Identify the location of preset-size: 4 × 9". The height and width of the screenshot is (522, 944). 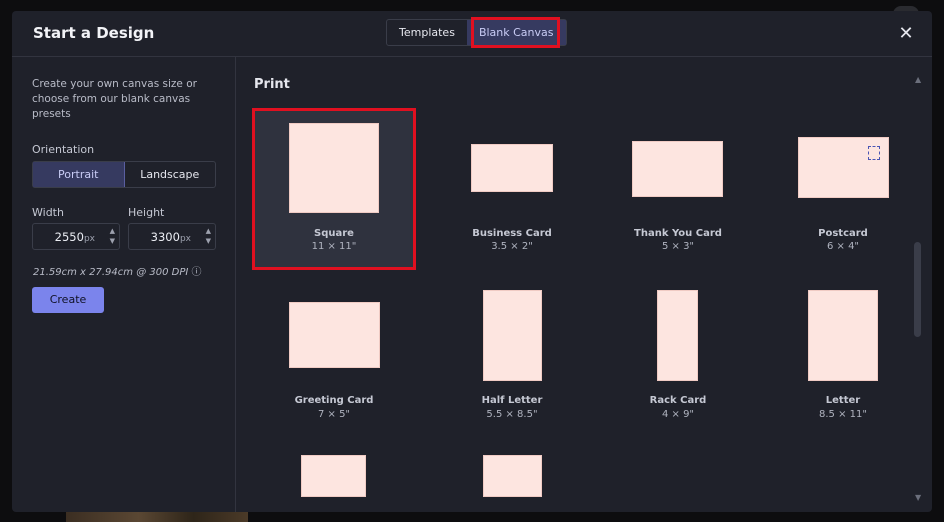
(678, 414).